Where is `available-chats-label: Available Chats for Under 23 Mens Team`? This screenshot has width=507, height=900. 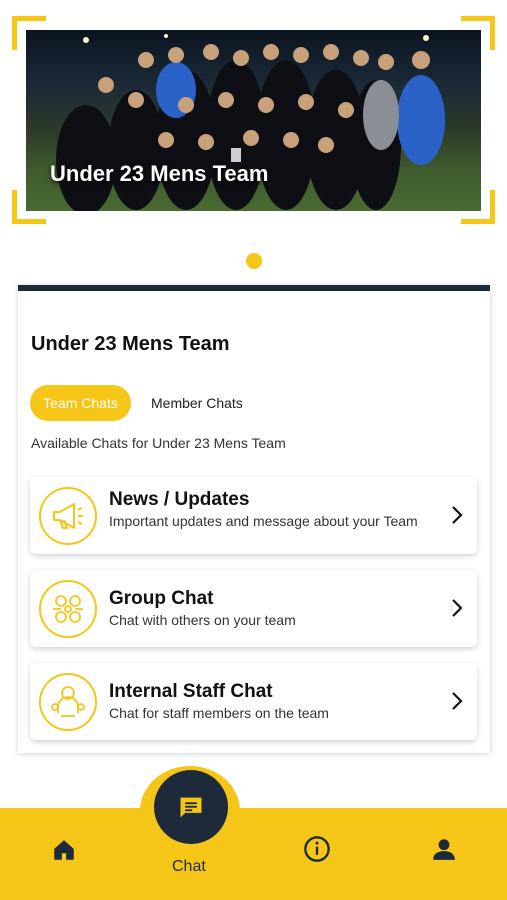
available-chats-label: Available Chats for Under 23 Mens Team is located at coordinates (158, 443).